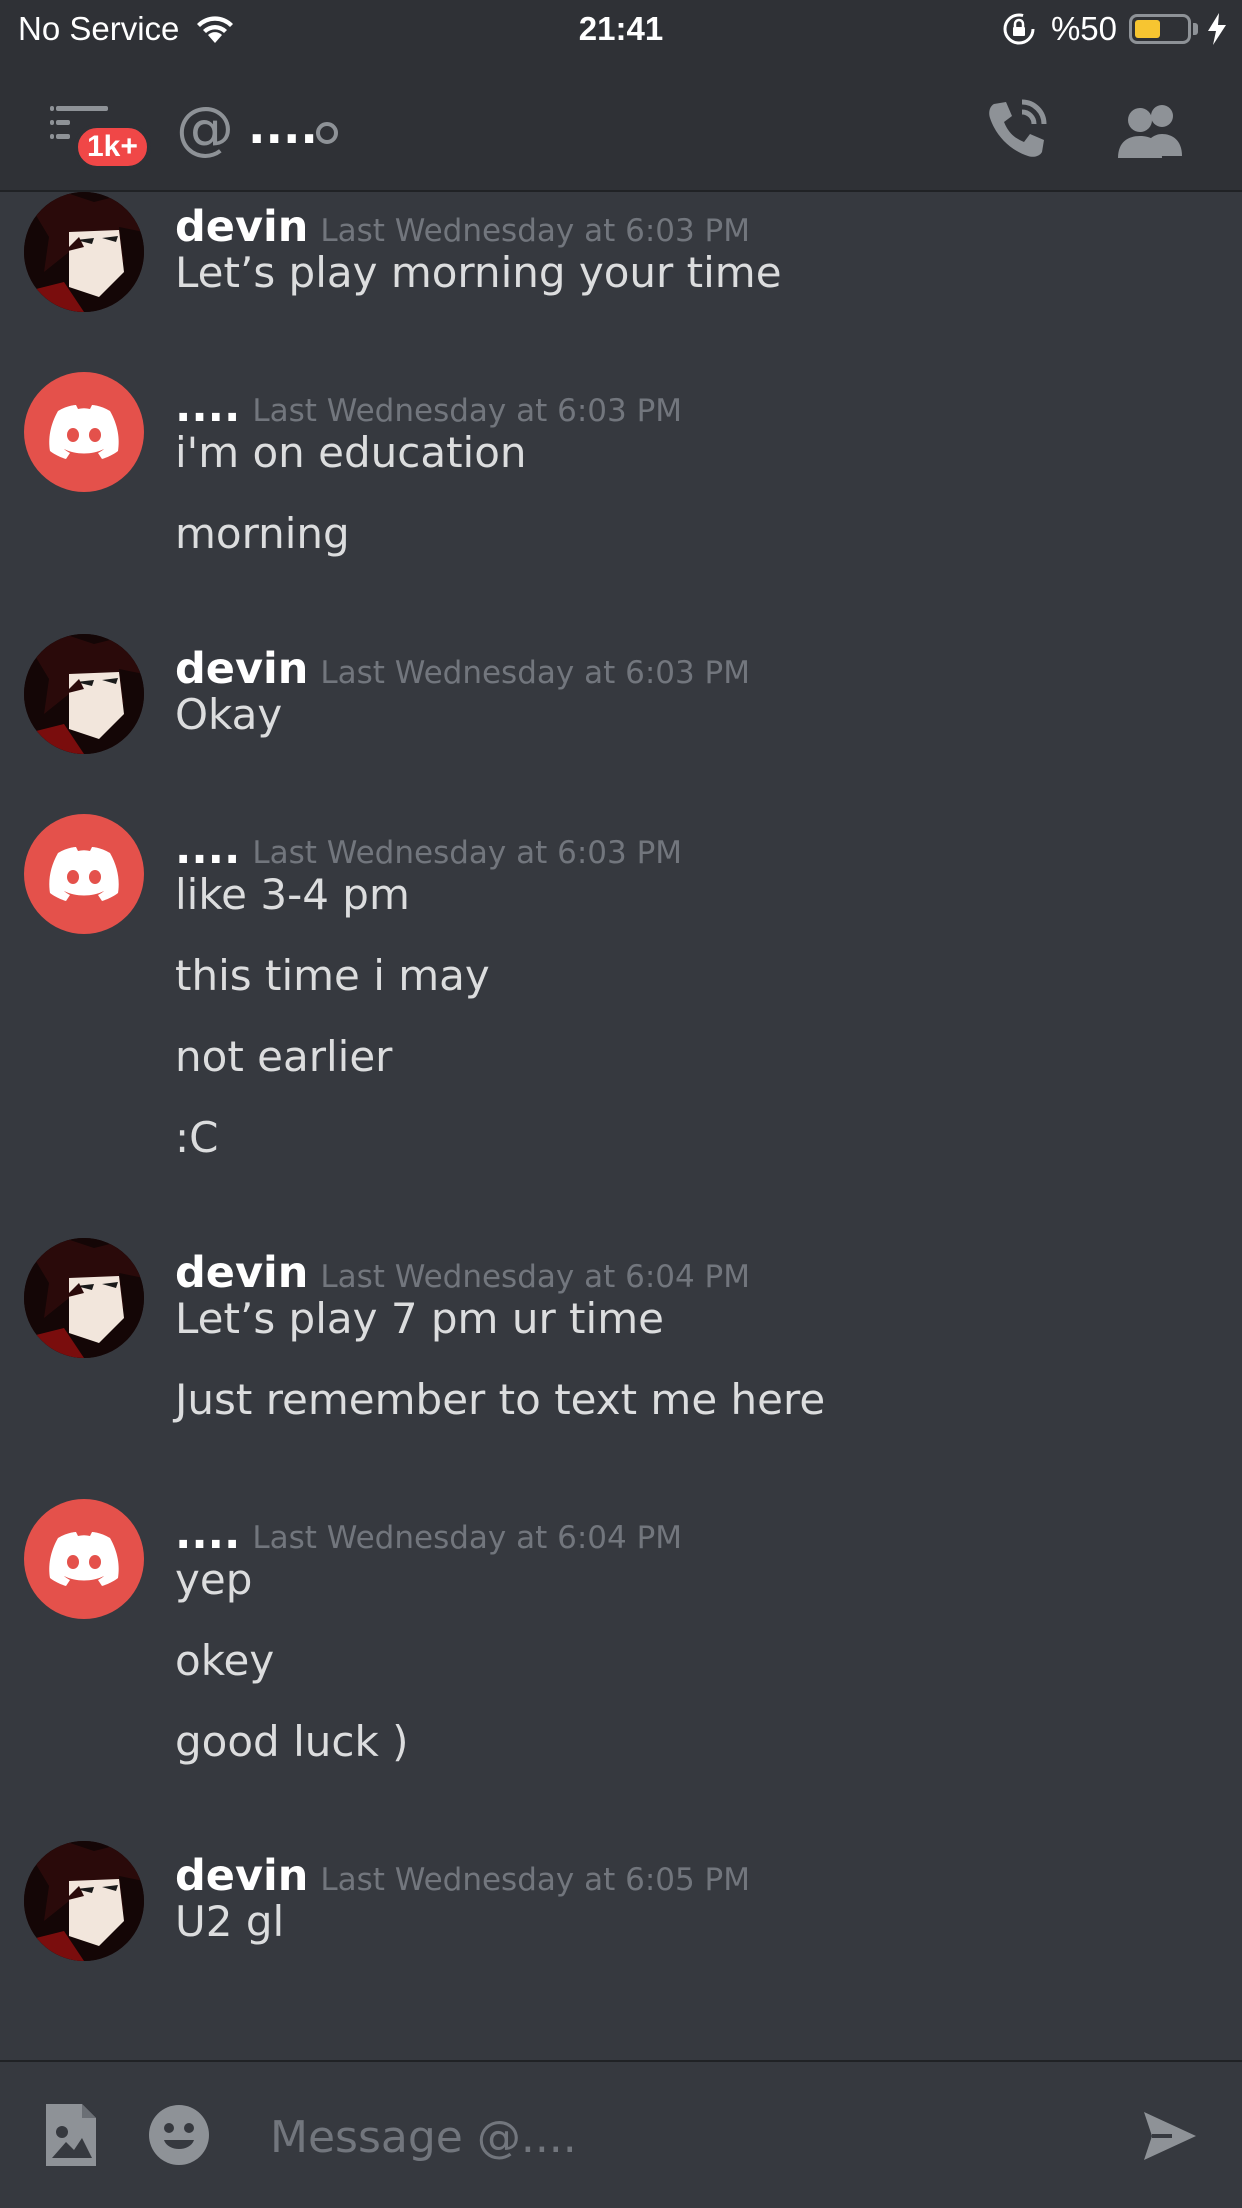 The width and height of the screenshot is (1242, 2208). Describe the element at coordinates (332, 975) in the screenshot. I see `message-text: this time i may` at that location.